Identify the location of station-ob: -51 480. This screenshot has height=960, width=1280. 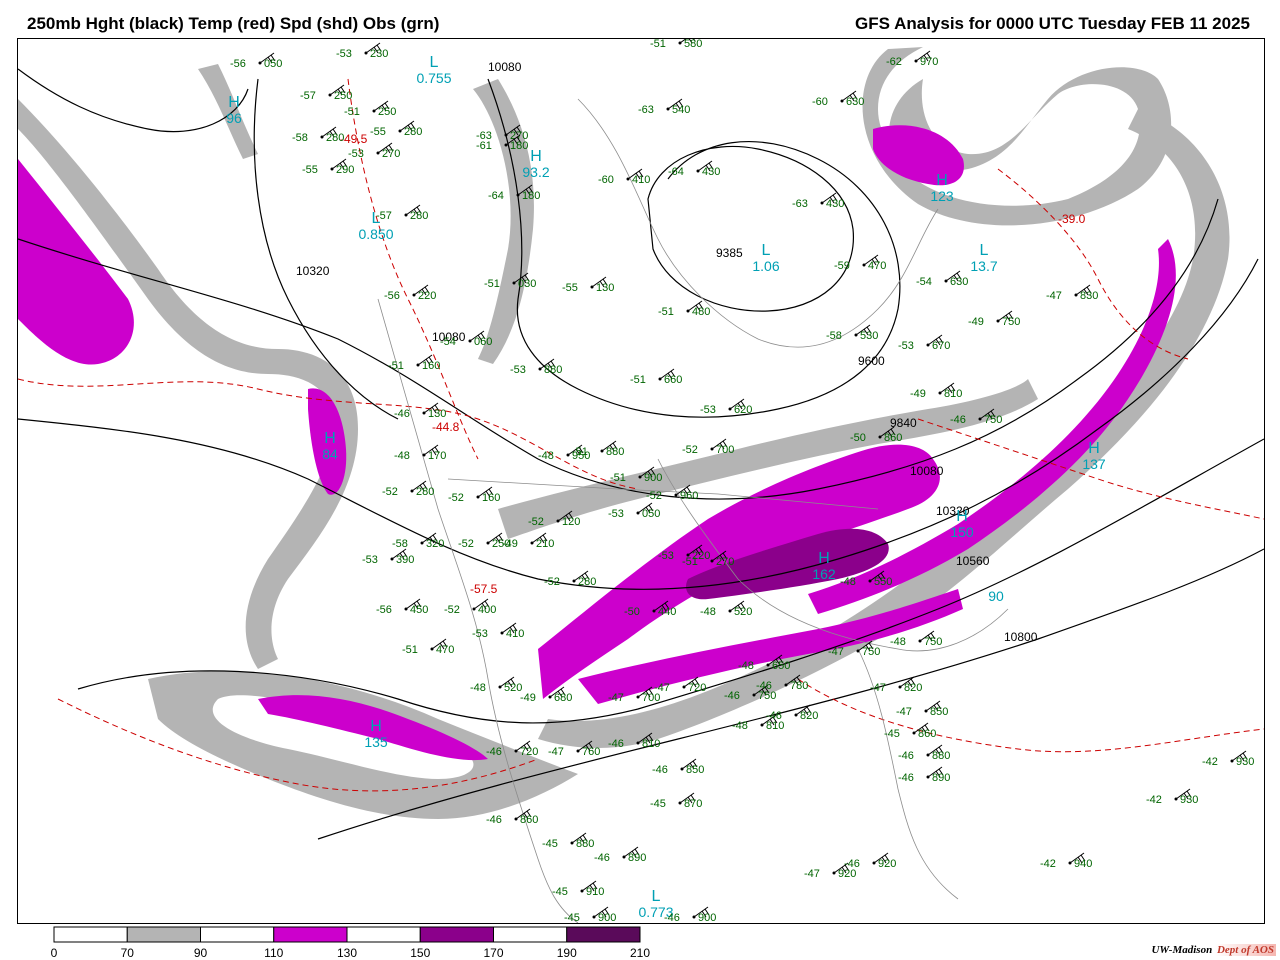
(684, 309).